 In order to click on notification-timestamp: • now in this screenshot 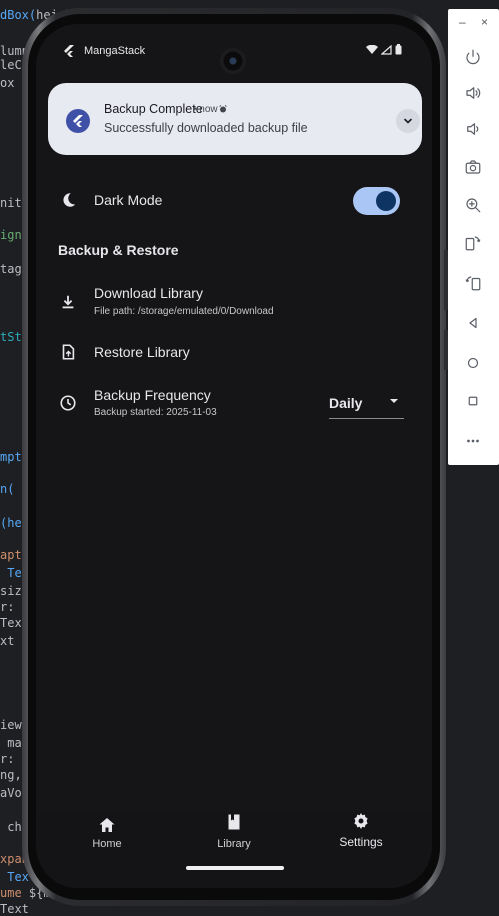, I will do `click(205, 109)`.